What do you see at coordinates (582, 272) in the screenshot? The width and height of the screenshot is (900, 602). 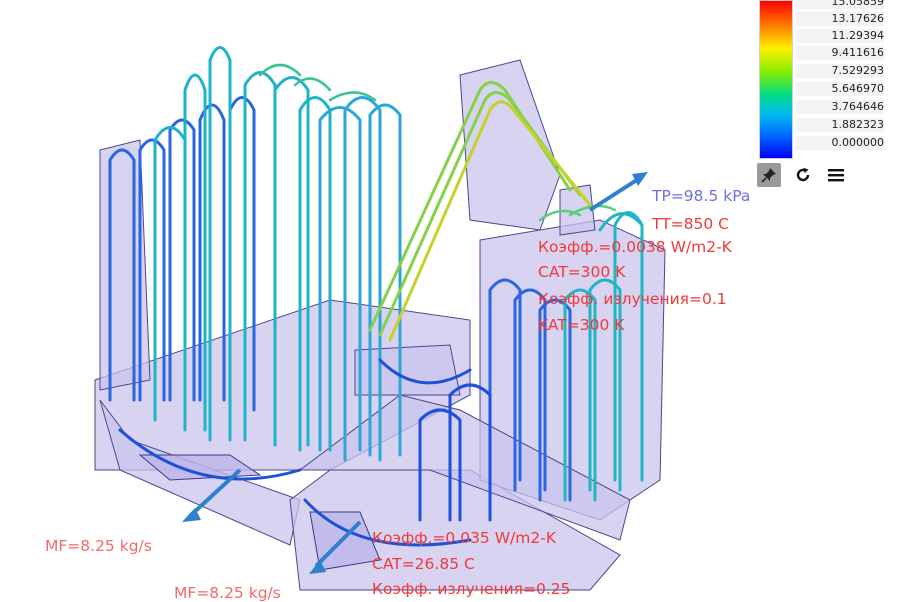 I see `cat-annotation-upper: CAT=300 K` at bounding box center [582, 272].